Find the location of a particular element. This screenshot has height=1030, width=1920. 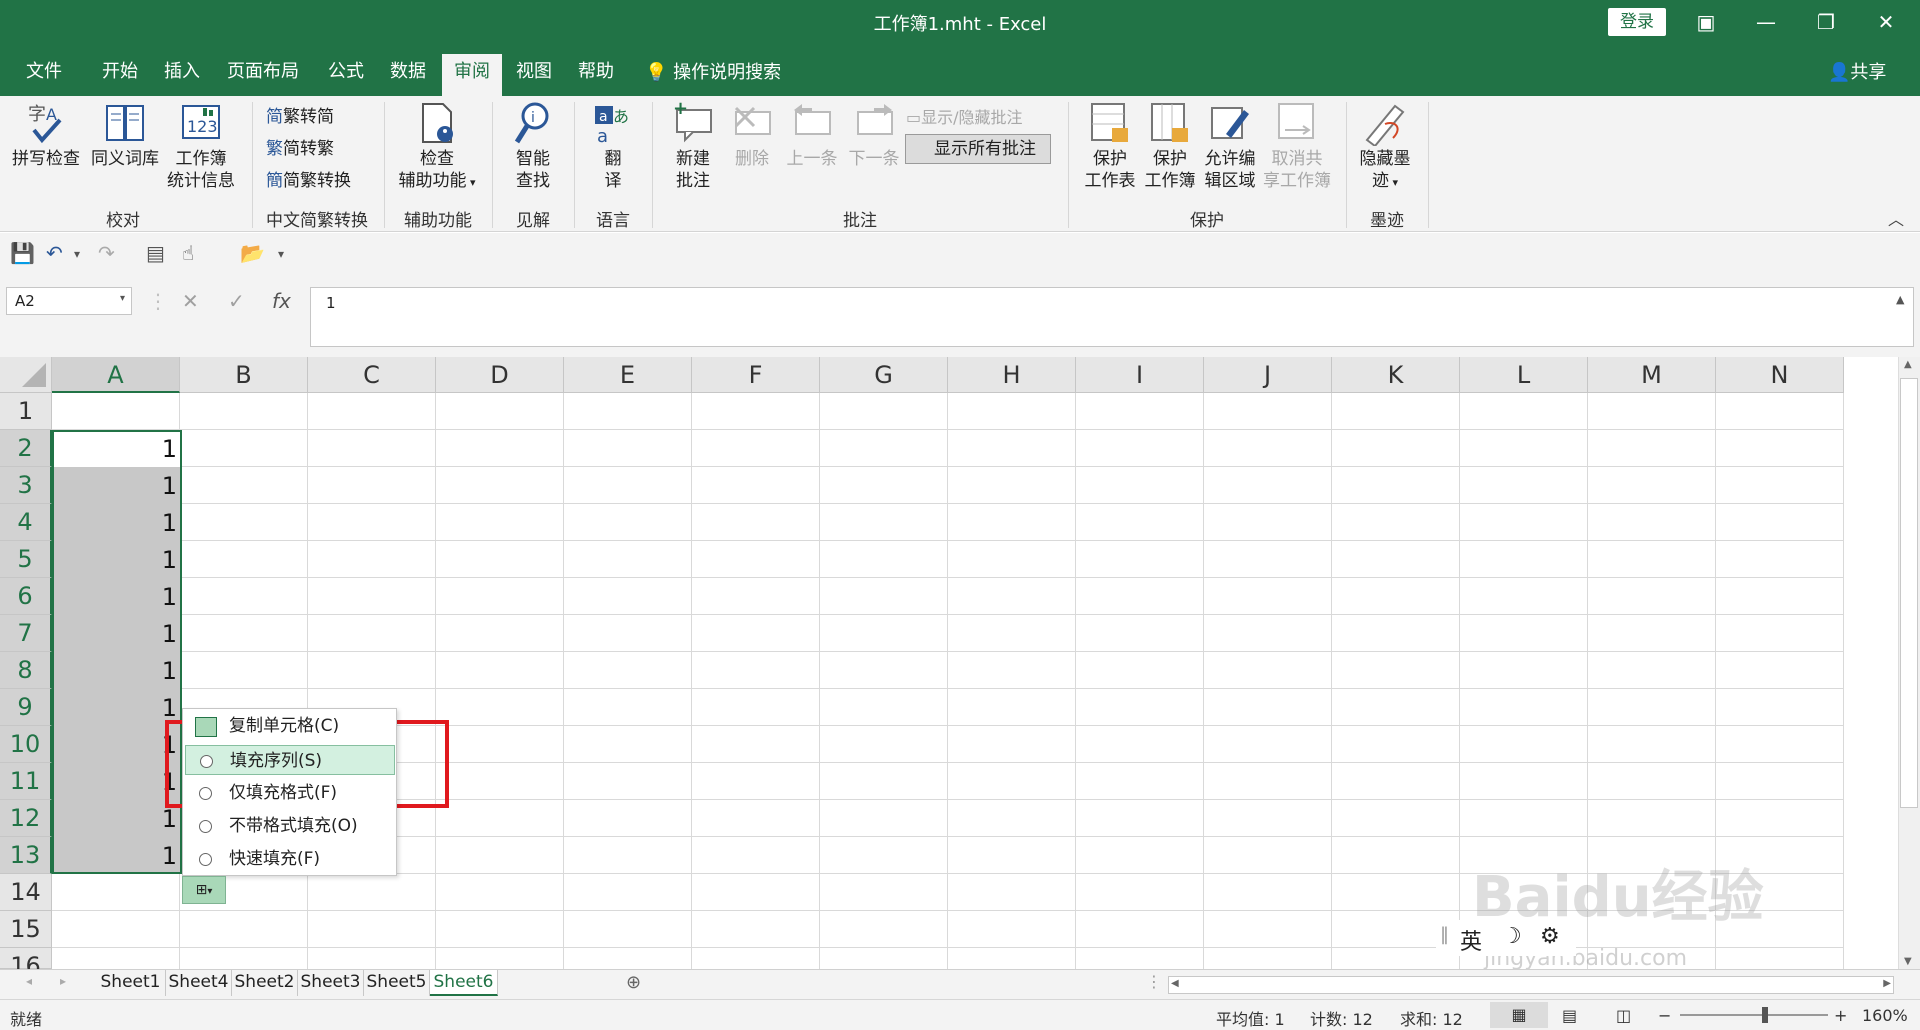

thesaurus-button: 同义词库 is located at coordinates (125, 135).